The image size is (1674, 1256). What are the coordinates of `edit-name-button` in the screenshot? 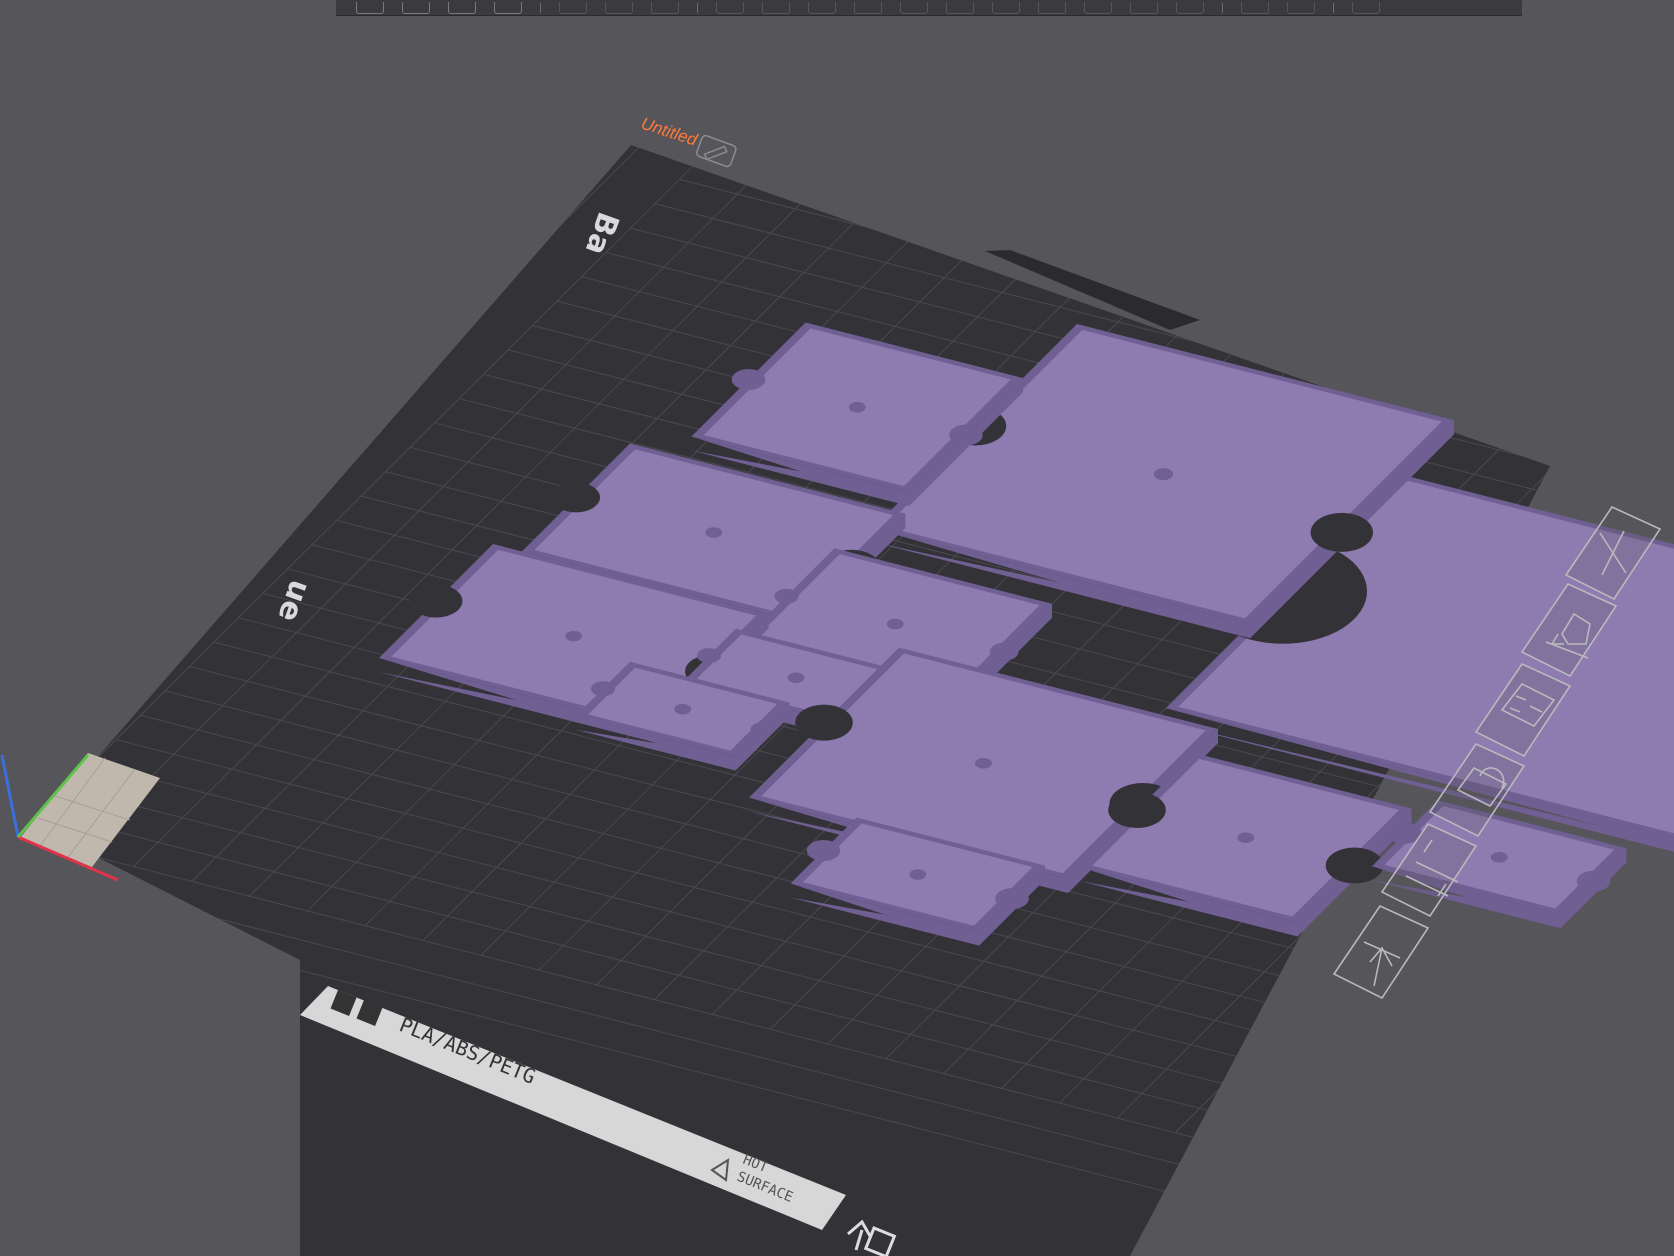 It's located at (716, 151).